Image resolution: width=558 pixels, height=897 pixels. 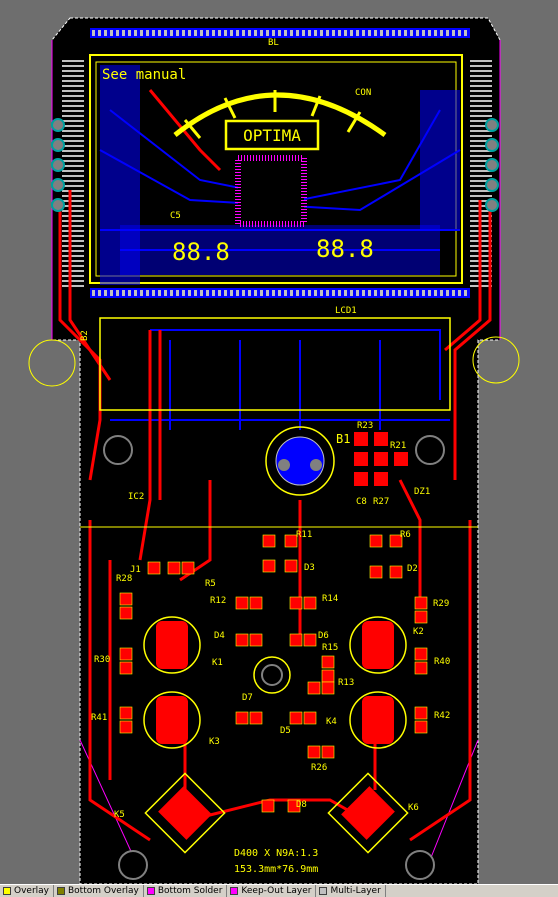 What do you see at coordinates (365, 426) in the screenshot?
I see `designator-r23: R23` at bounding box center [365, 426].